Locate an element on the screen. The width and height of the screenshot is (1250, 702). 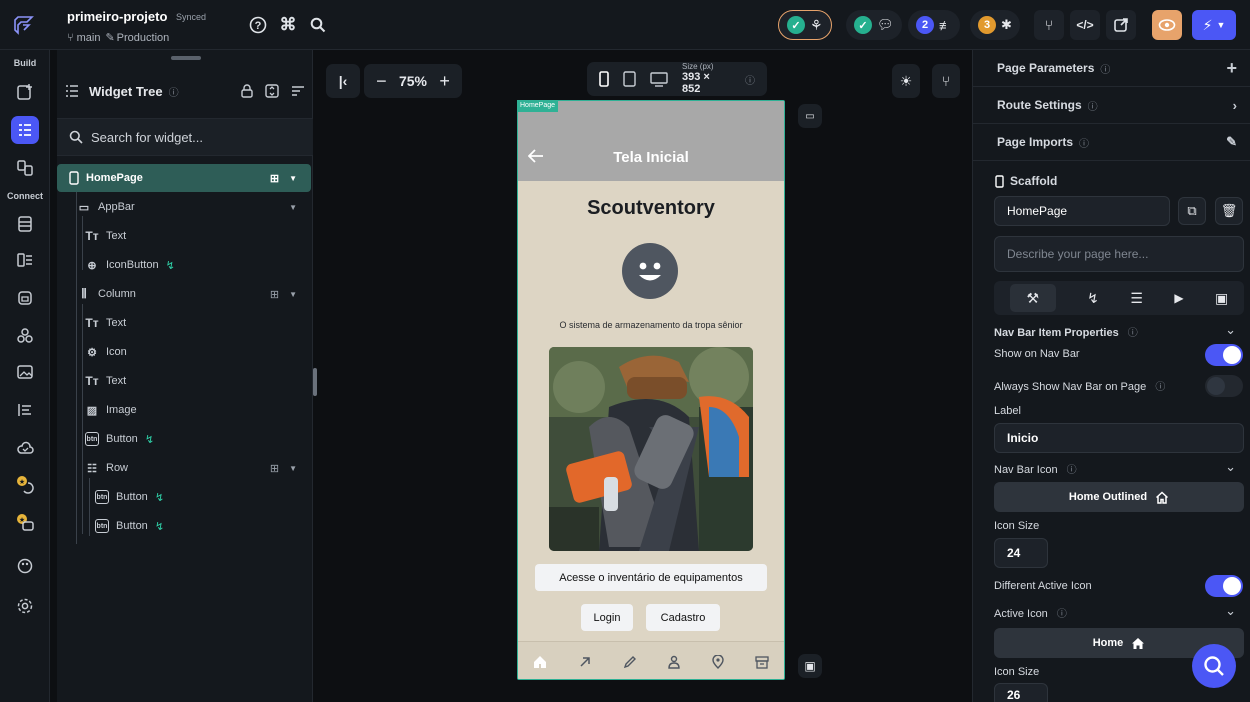
design-system-icon is located at coordinates (25, 566).